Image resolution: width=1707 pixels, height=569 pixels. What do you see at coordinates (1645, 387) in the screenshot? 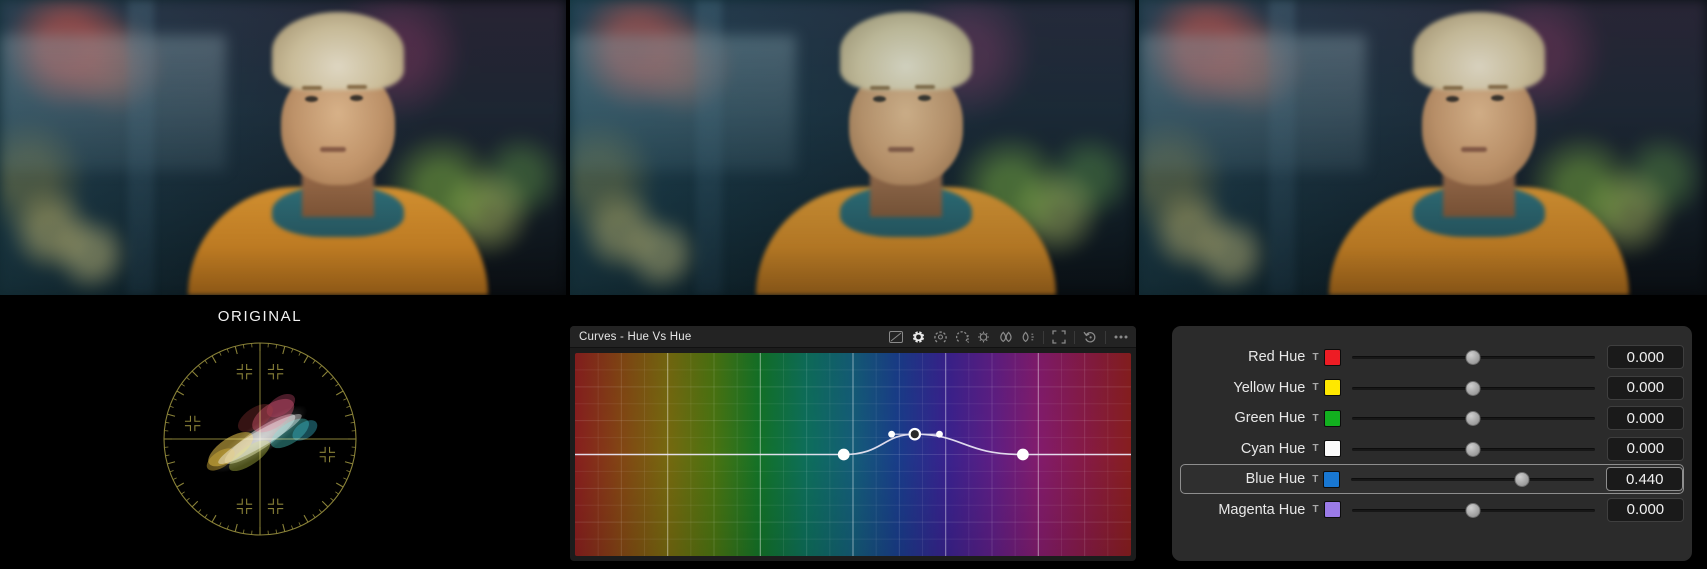
I see `value-field-yellow-hue: 0.000` at bounding box center [1645, 387].